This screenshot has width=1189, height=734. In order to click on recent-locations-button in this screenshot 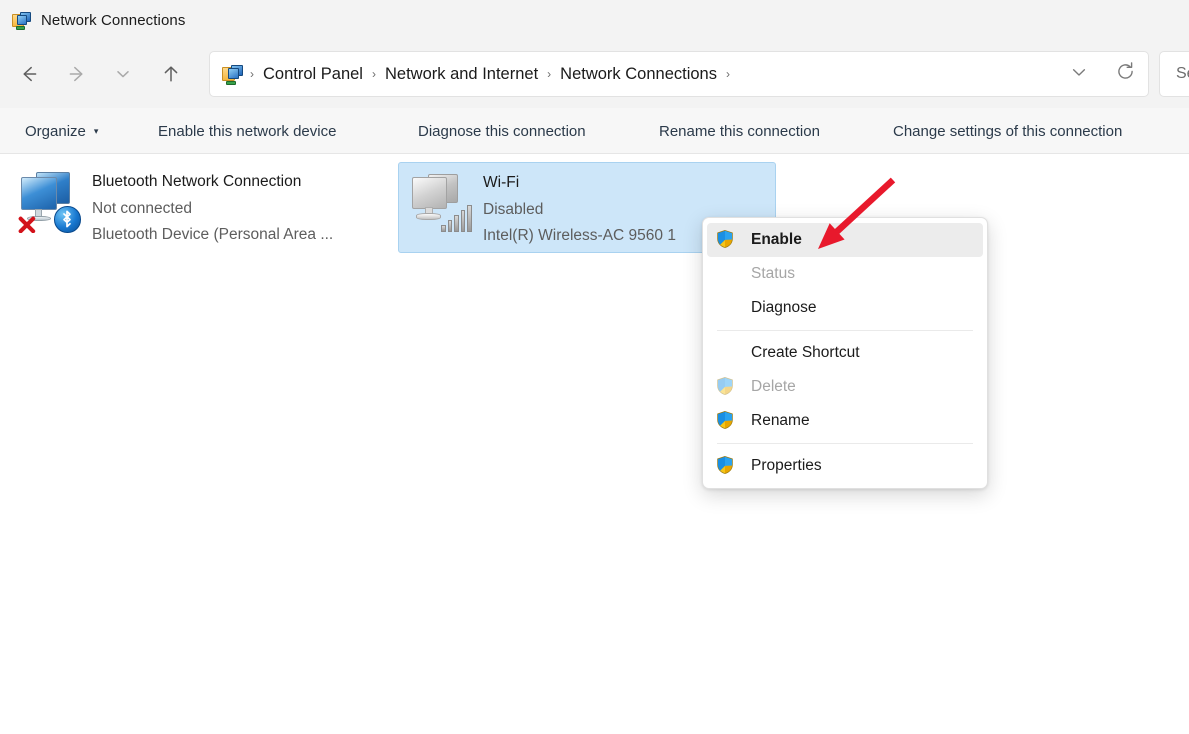, I will do `click(123, 74)`.